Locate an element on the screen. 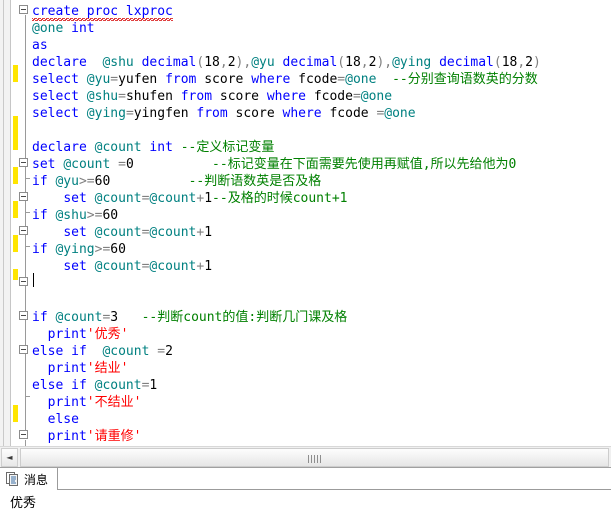 This screenshot has height=515, width=611. code-line: print'请重修' is located at coordinates (87, 436).